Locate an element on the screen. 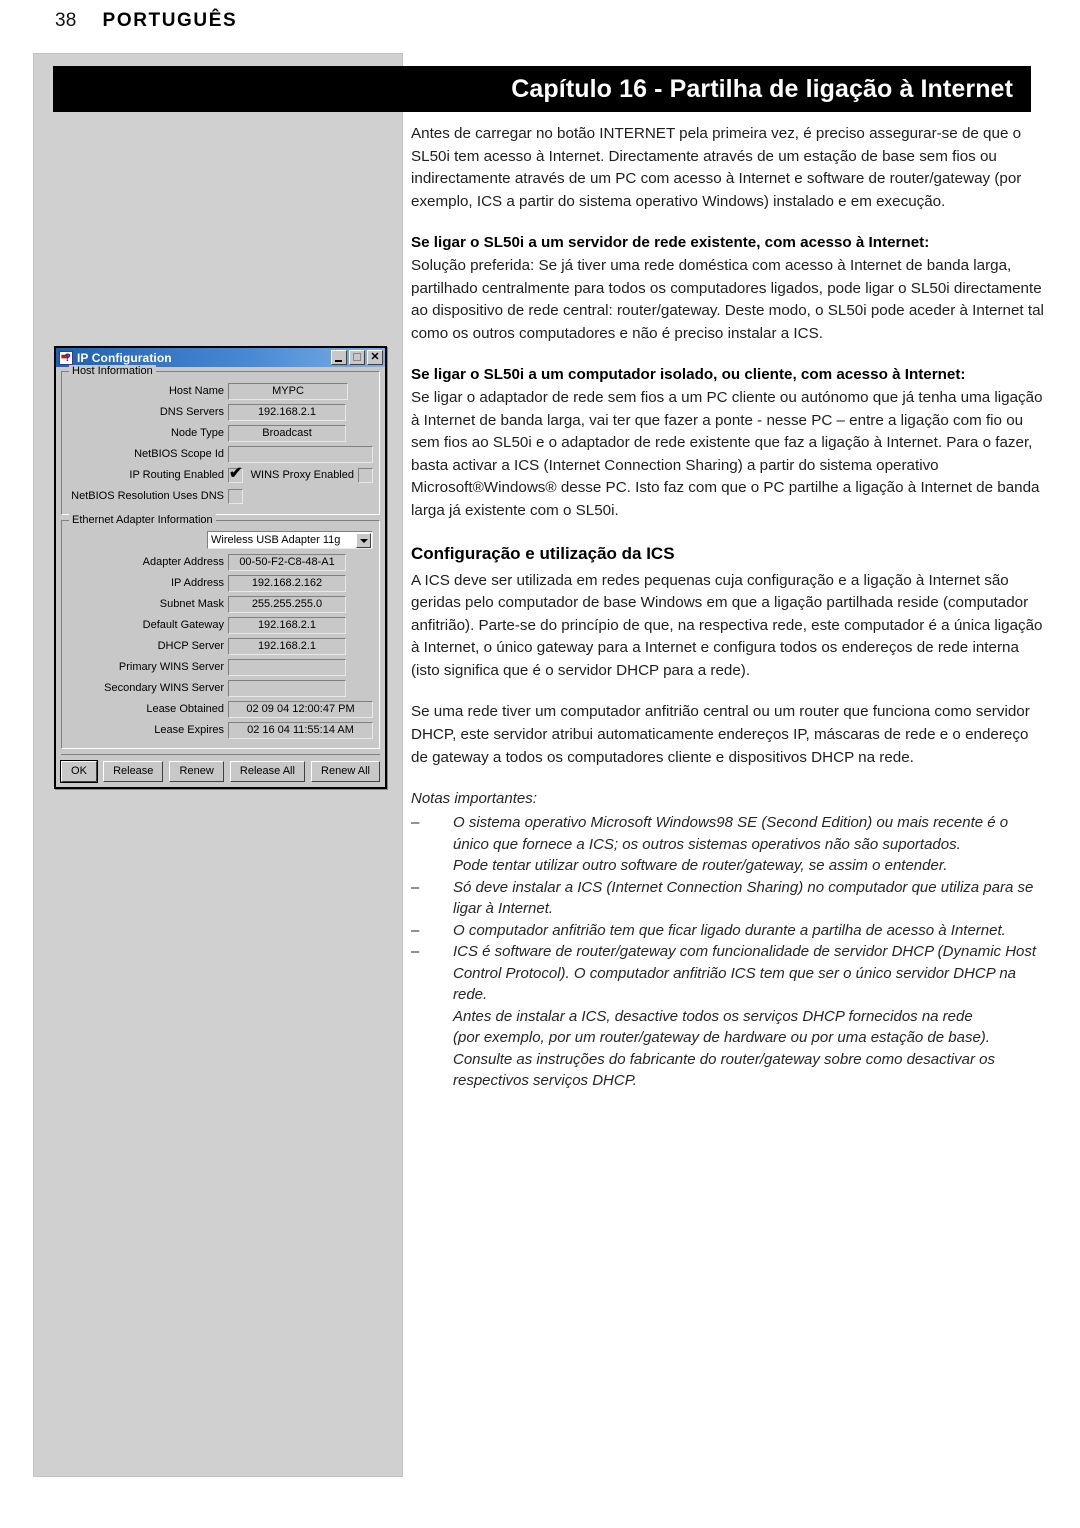 The height and width of the screenshot is (1528, 1080). field-value: 02 16 04 11:55:14 AM is located at coordinates (300, 730).